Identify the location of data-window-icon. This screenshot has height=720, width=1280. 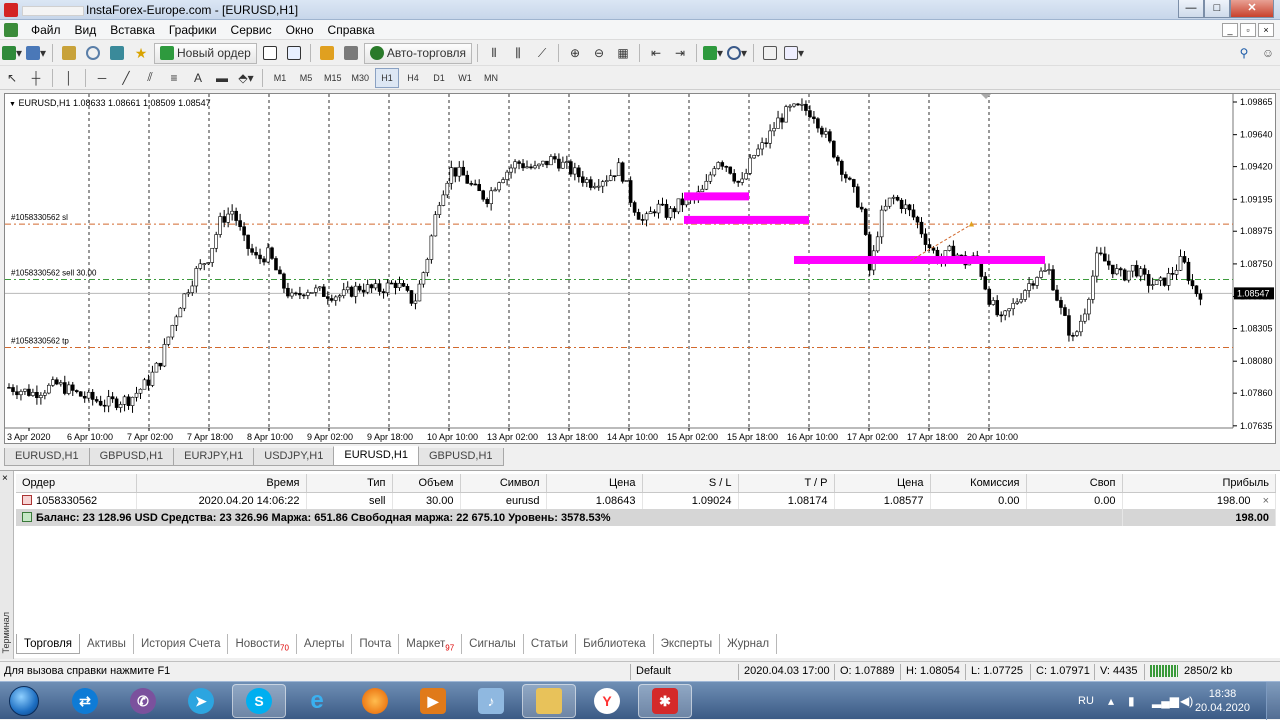
(117, 53).